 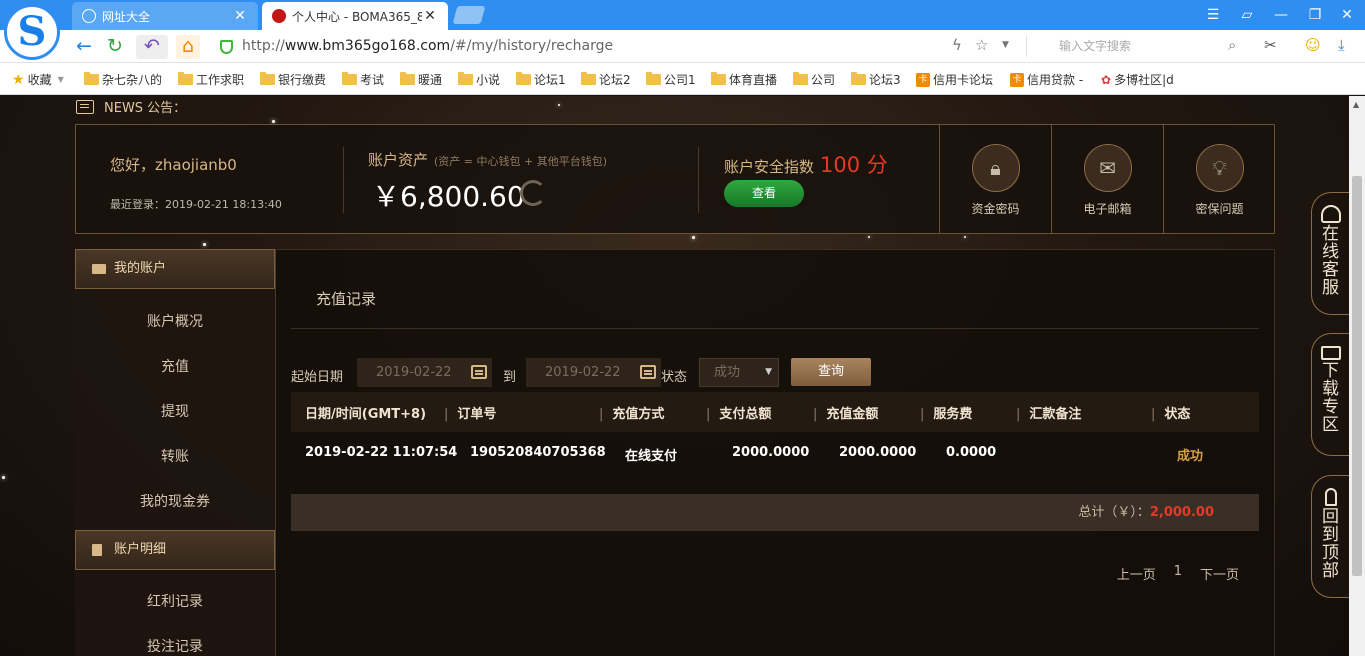 I want to click on column-header-label: 状态, so click(x=1177, y=414).